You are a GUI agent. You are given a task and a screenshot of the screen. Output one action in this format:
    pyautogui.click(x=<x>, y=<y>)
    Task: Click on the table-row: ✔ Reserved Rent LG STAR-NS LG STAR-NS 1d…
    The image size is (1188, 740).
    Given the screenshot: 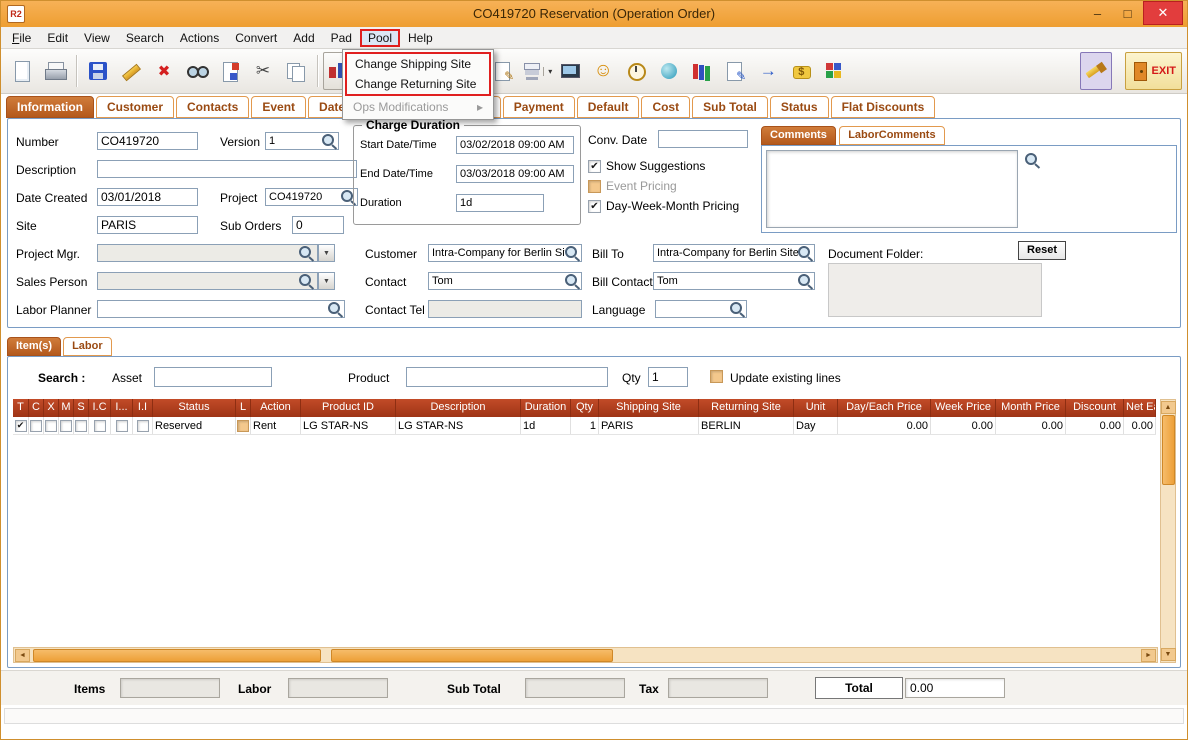 What is the action you would take?
    pyautogui.click(x=584, y=426)
    